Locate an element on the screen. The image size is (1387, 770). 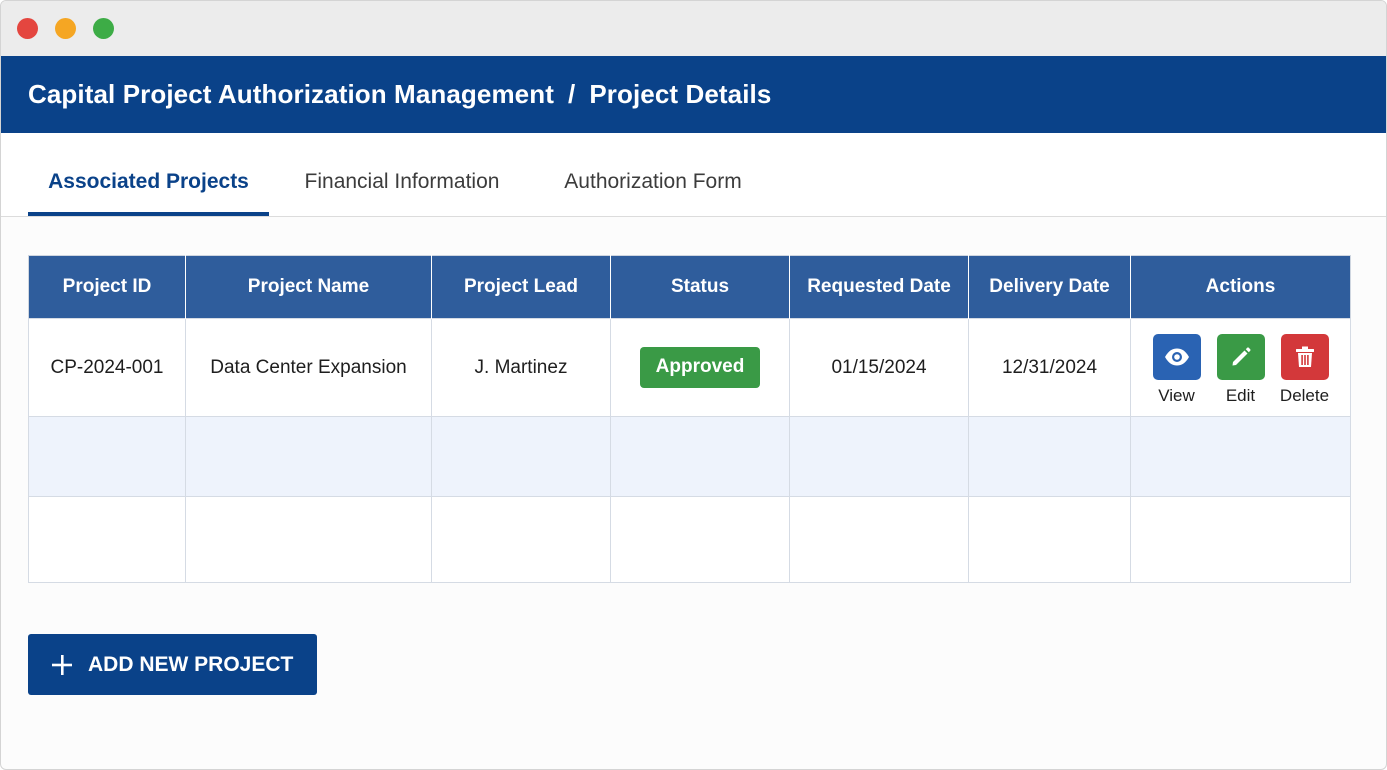
column-header-status: Status is located at coordinates (700, 287).